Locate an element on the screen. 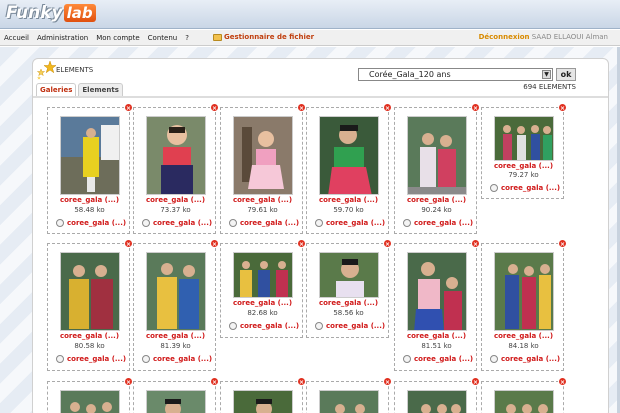  menu-item-accueil: Accueil is located at coordinates (16, 38).